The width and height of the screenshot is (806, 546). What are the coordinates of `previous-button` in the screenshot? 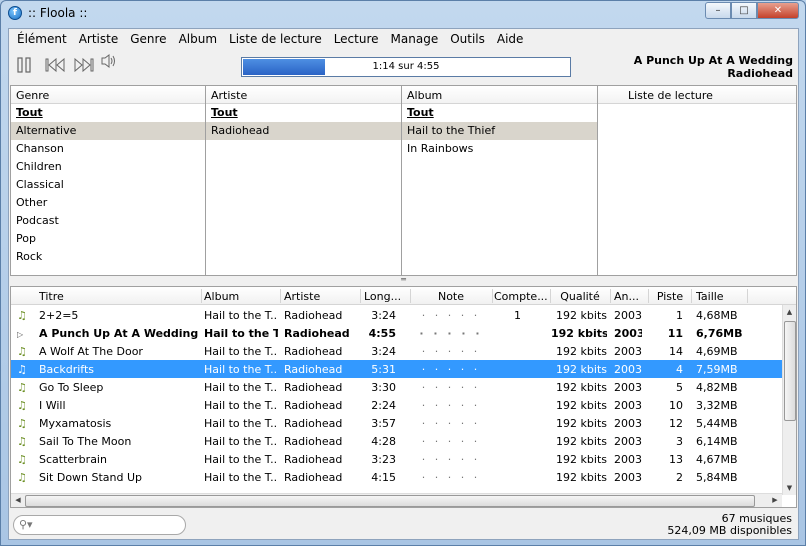 It's located at (56, 67).